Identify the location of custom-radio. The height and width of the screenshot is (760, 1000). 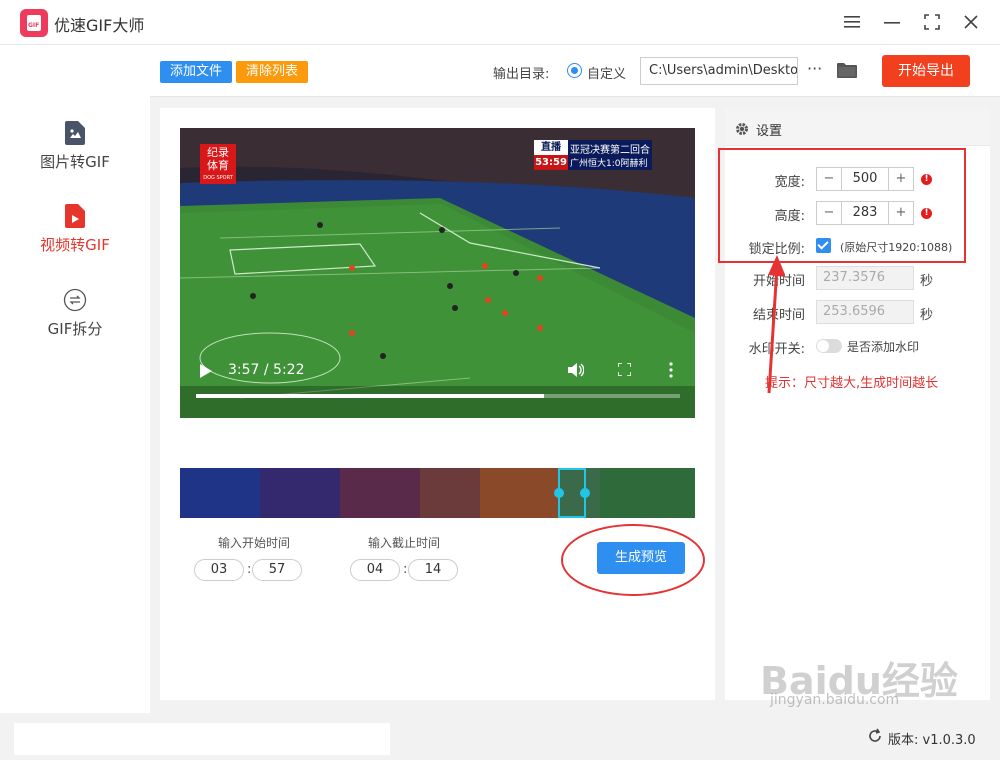
(574, 70).